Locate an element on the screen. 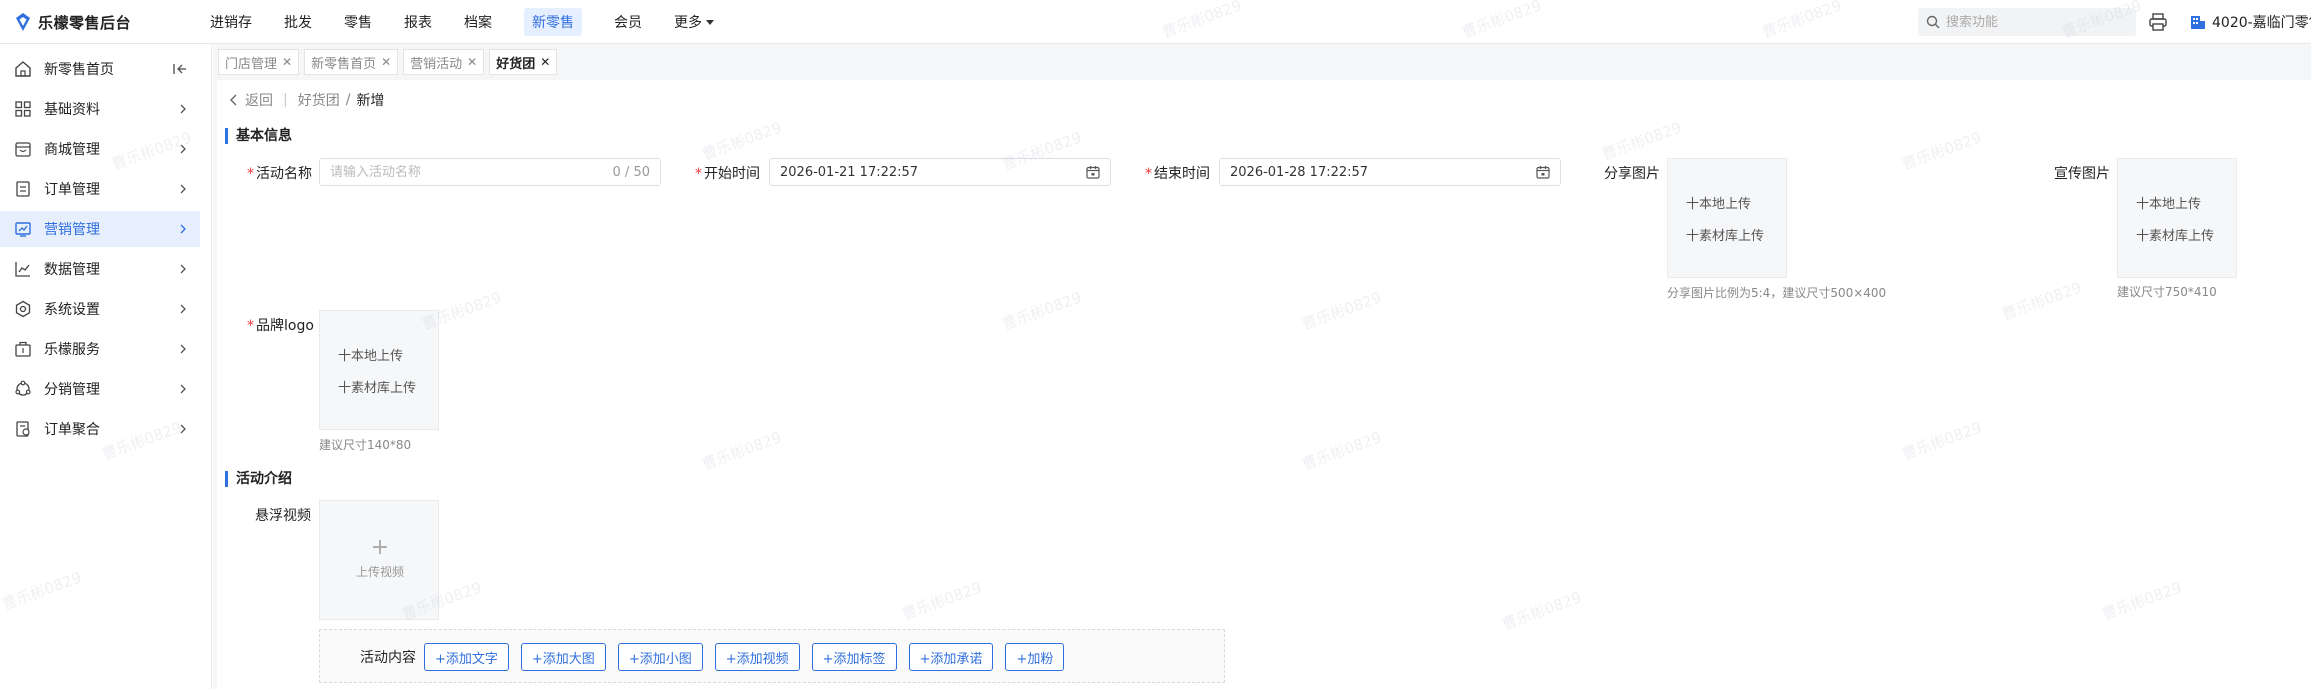 This screenshot has height=689, width=2311. top-nav: 进销存 批发 零售 报表 档案 新零售 会员 更多 is located at coordinates (468, 22).